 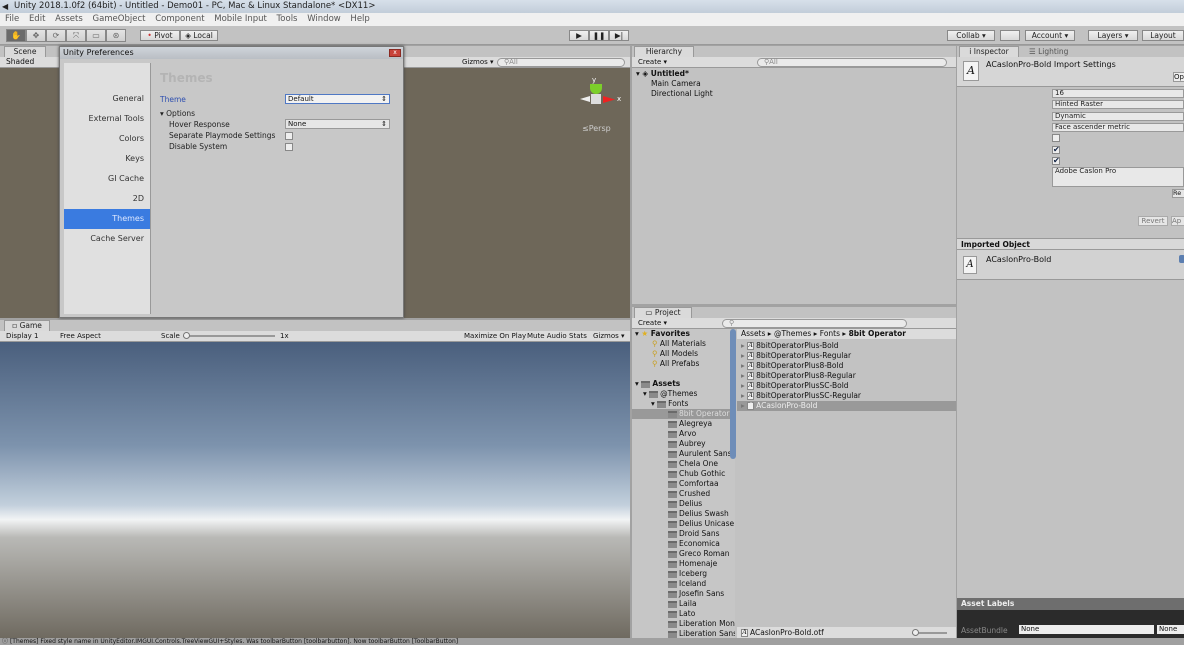 What do you see at coordinates (599, 35) in the screenshot?
I see `pause-button: ❚❚` at bounding box center [599, 35].